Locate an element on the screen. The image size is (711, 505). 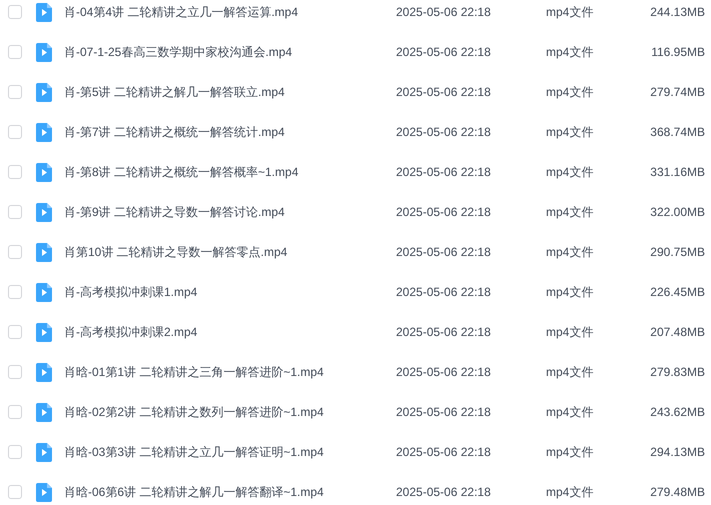
file-size: 243.62MB is located at coordinates (677, 412).